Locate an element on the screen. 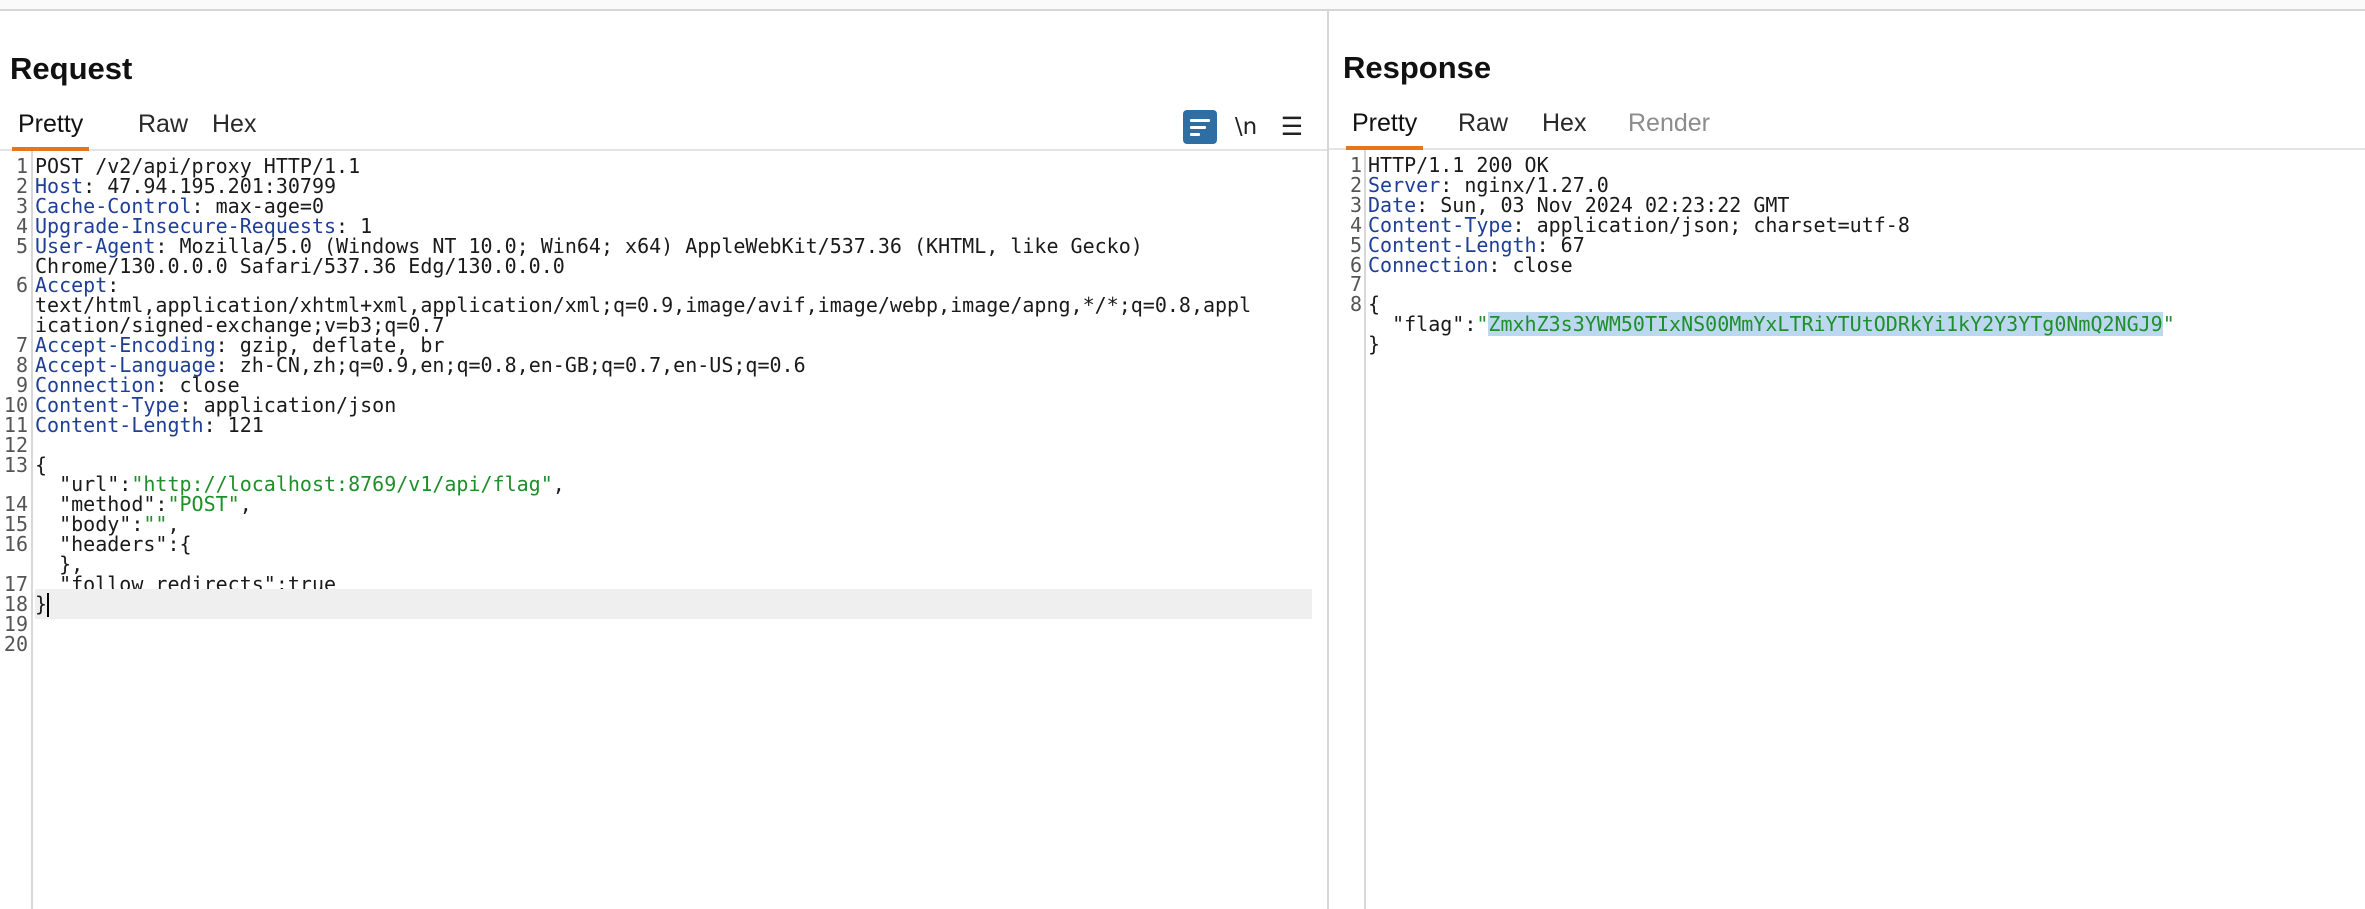 The image size is (2365, 909). request-tabs: Pretty Raw Hex is located at coordinates (663, 125).